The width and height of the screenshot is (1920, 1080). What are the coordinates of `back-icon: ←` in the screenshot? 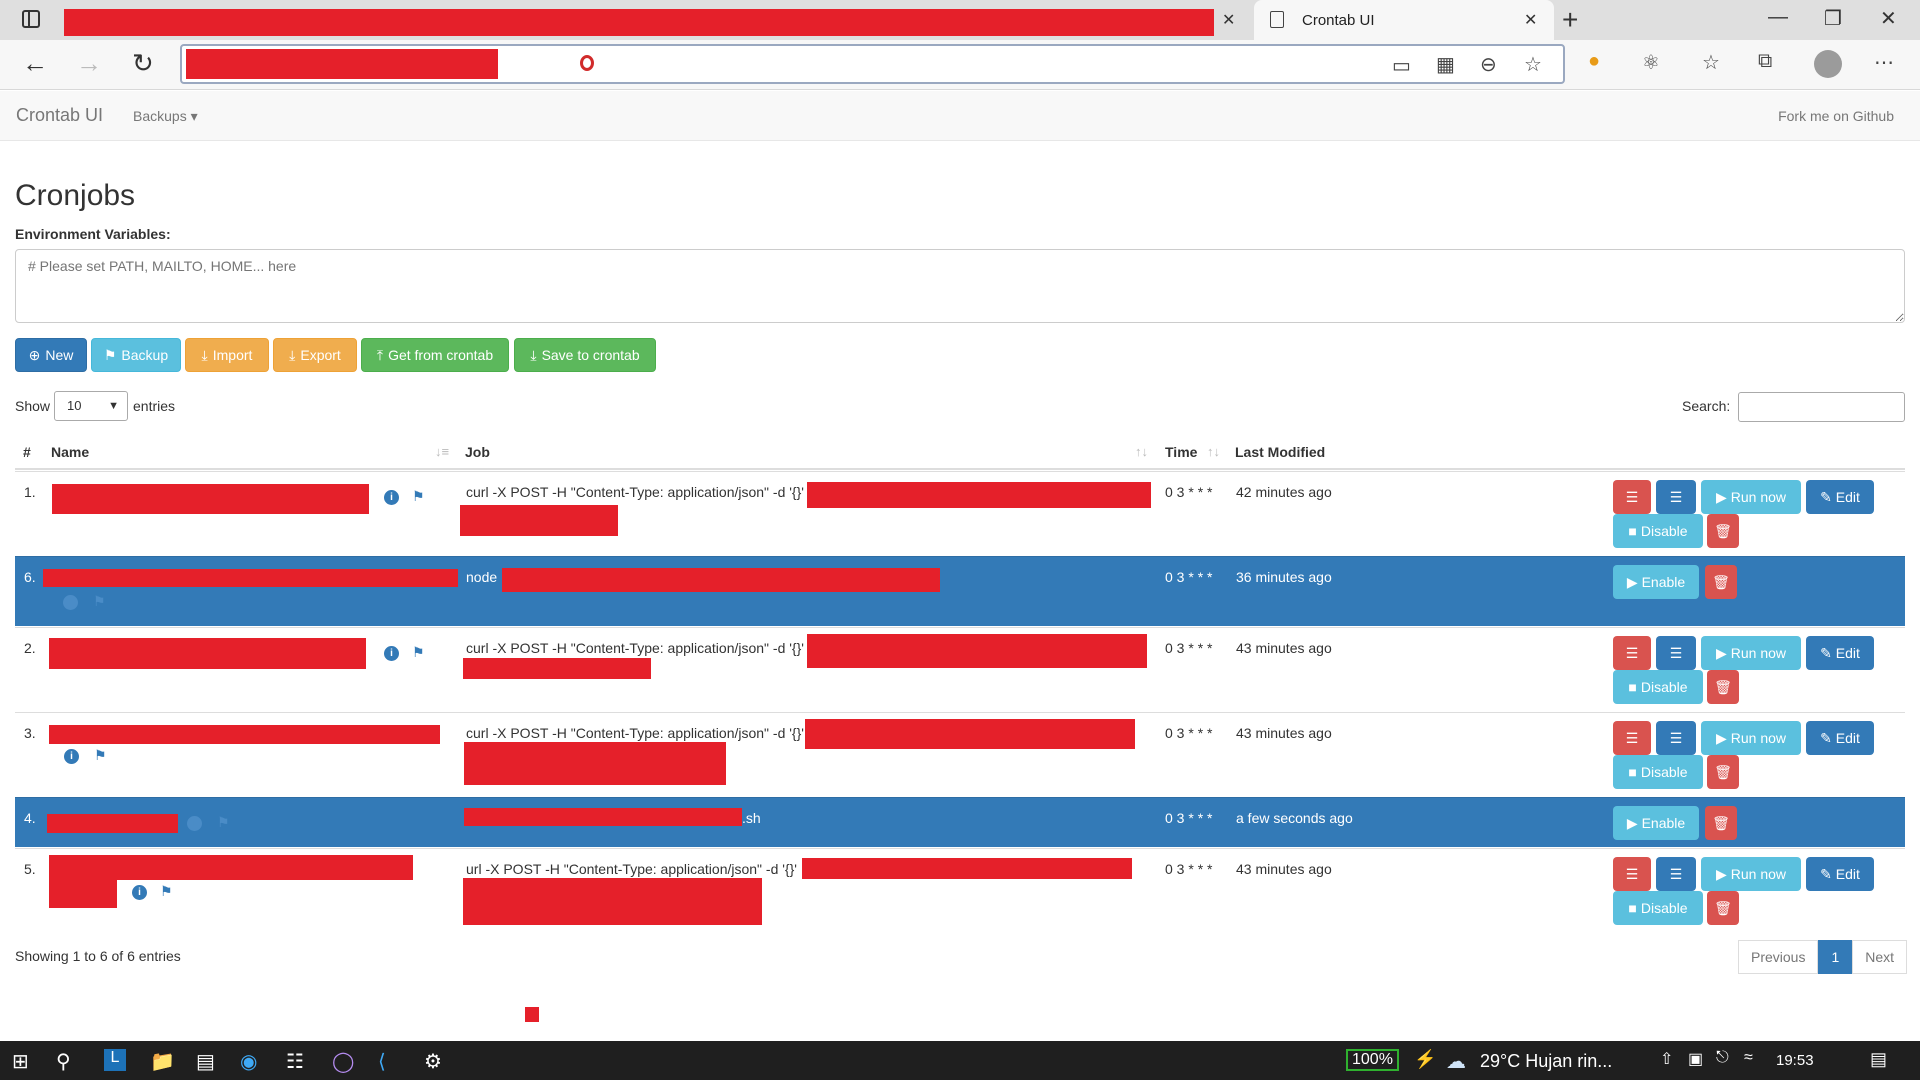 It's located at (35, 63).